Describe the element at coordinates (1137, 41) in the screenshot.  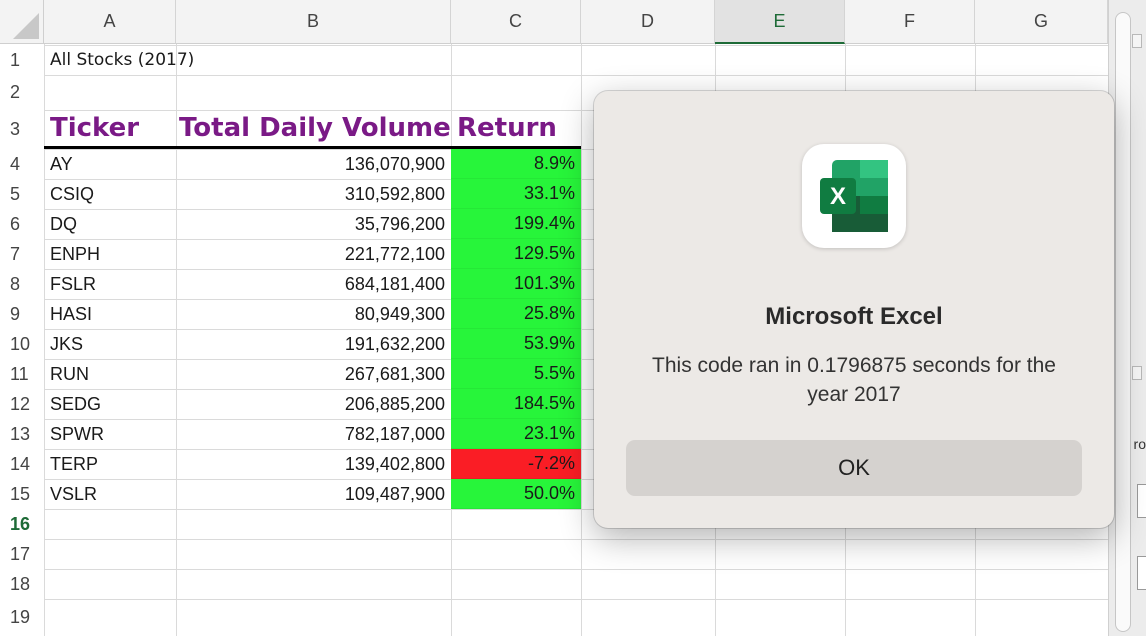
I see `side-toggle-icon` at that location.